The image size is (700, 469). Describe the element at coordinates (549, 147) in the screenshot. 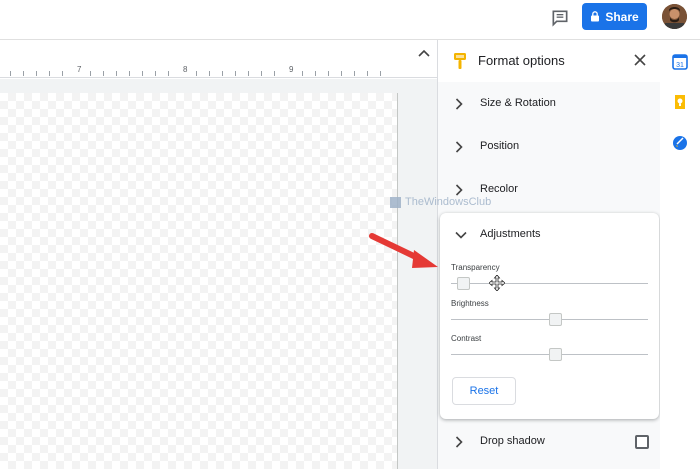

I see `section-position: Position` at that location.